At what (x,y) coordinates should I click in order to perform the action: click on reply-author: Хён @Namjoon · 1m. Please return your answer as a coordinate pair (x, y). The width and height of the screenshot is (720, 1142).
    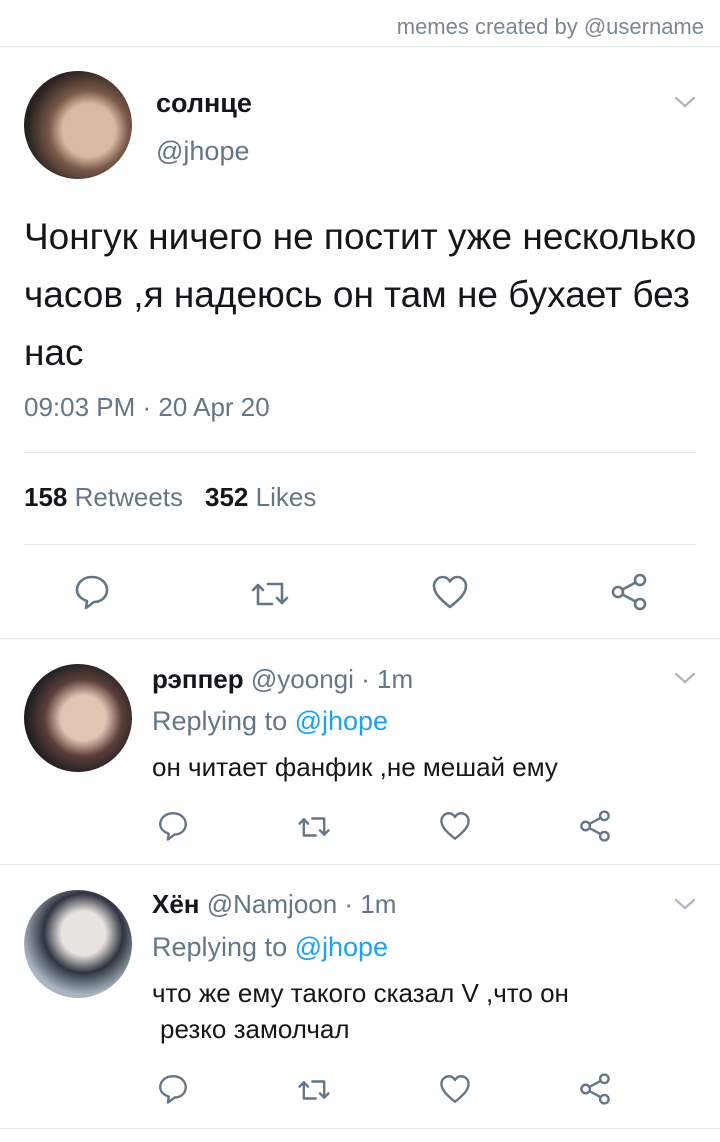
    Looking at the image, I should click on (274, 904).